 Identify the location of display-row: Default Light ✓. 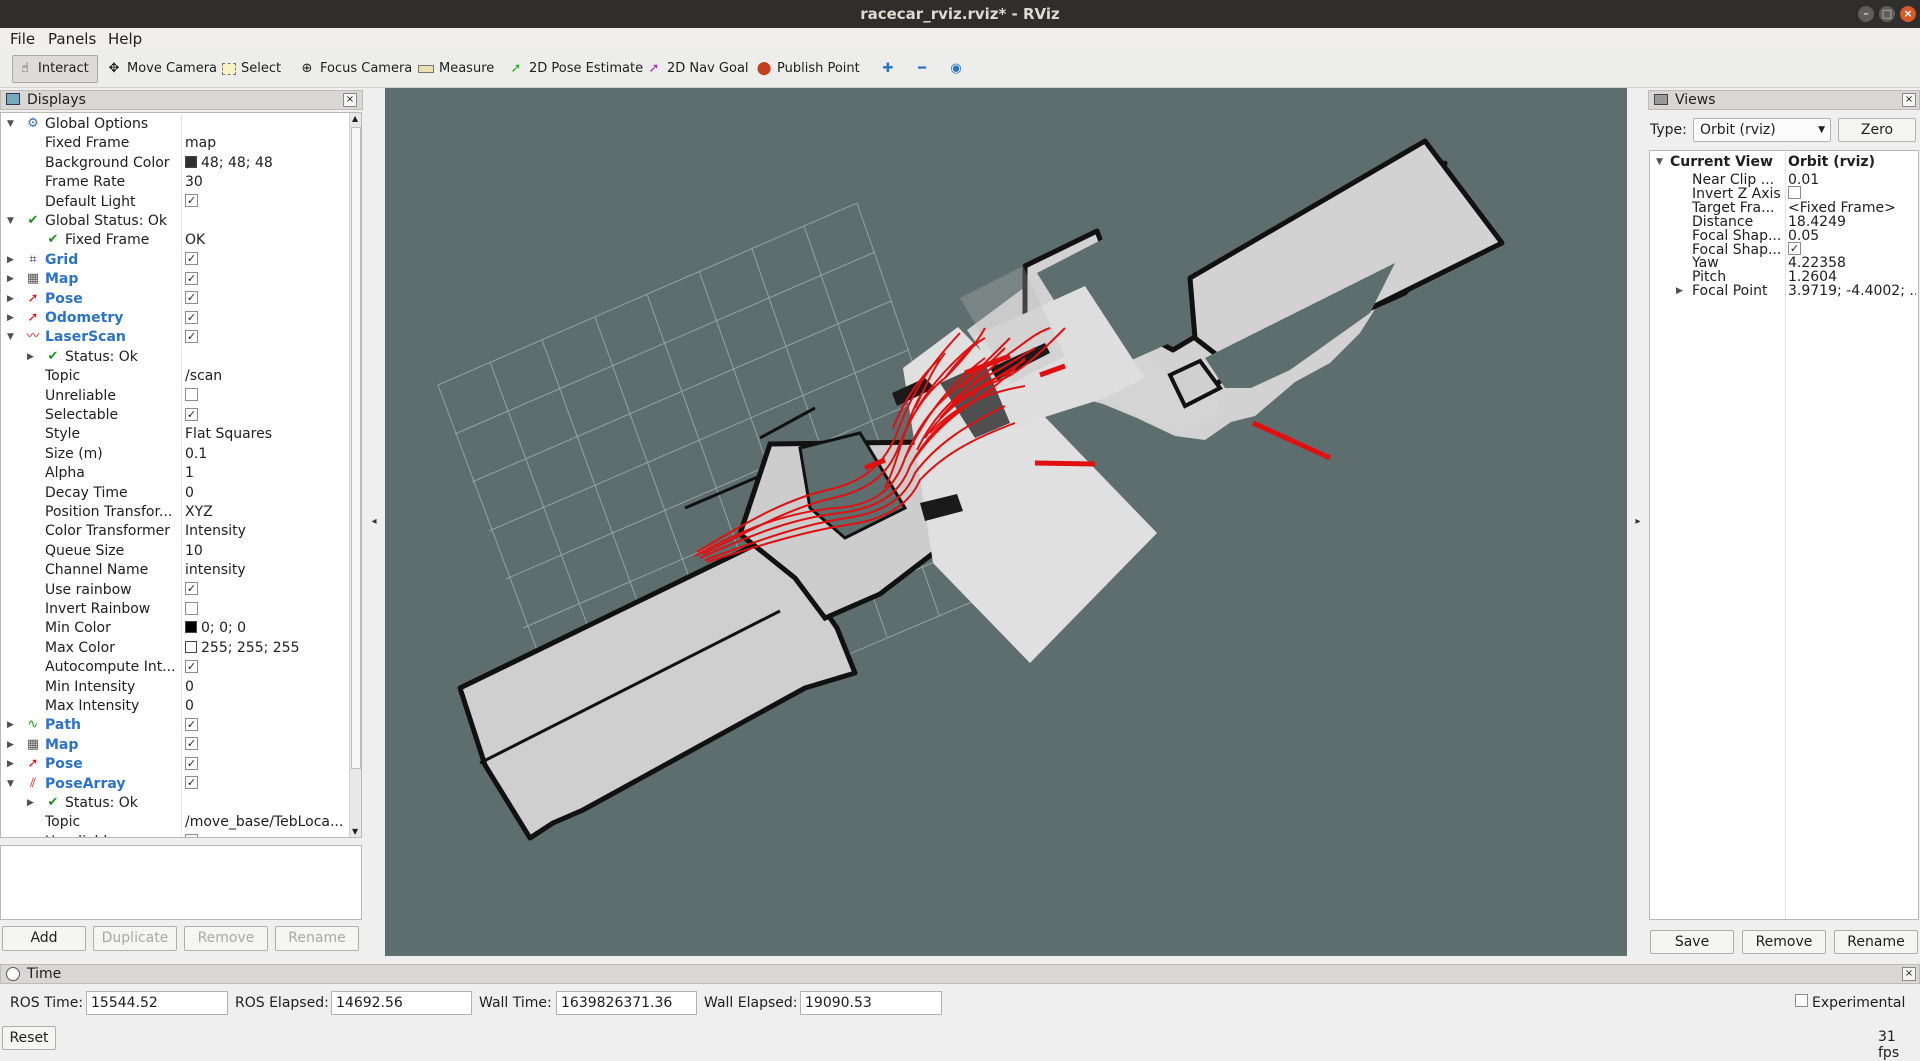
(175, 202).